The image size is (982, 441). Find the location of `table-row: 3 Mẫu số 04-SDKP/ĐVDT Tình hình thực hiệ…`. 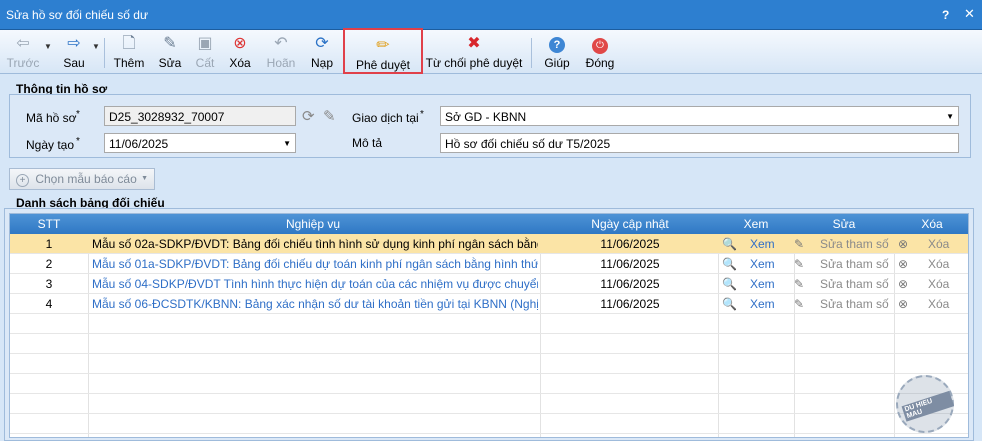

table-row: 3 Mẫu số 04-SDKP/ĐVDT Tình hình thực hiệ… is located at coordinates (489, 284).